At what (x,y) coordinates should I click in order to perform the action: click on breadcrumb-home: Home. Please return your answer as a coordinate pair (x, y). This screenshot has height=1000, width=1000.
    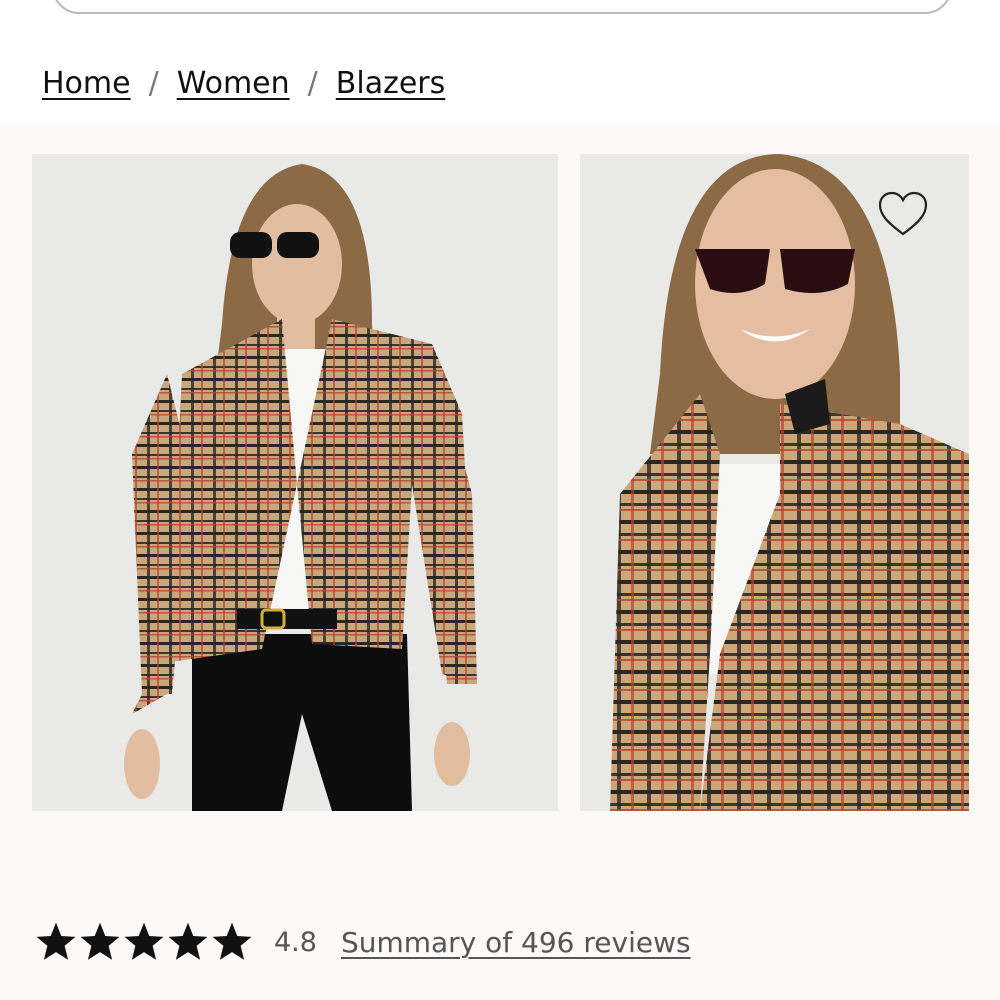
    Looking at the image, I should click on (86, 83).